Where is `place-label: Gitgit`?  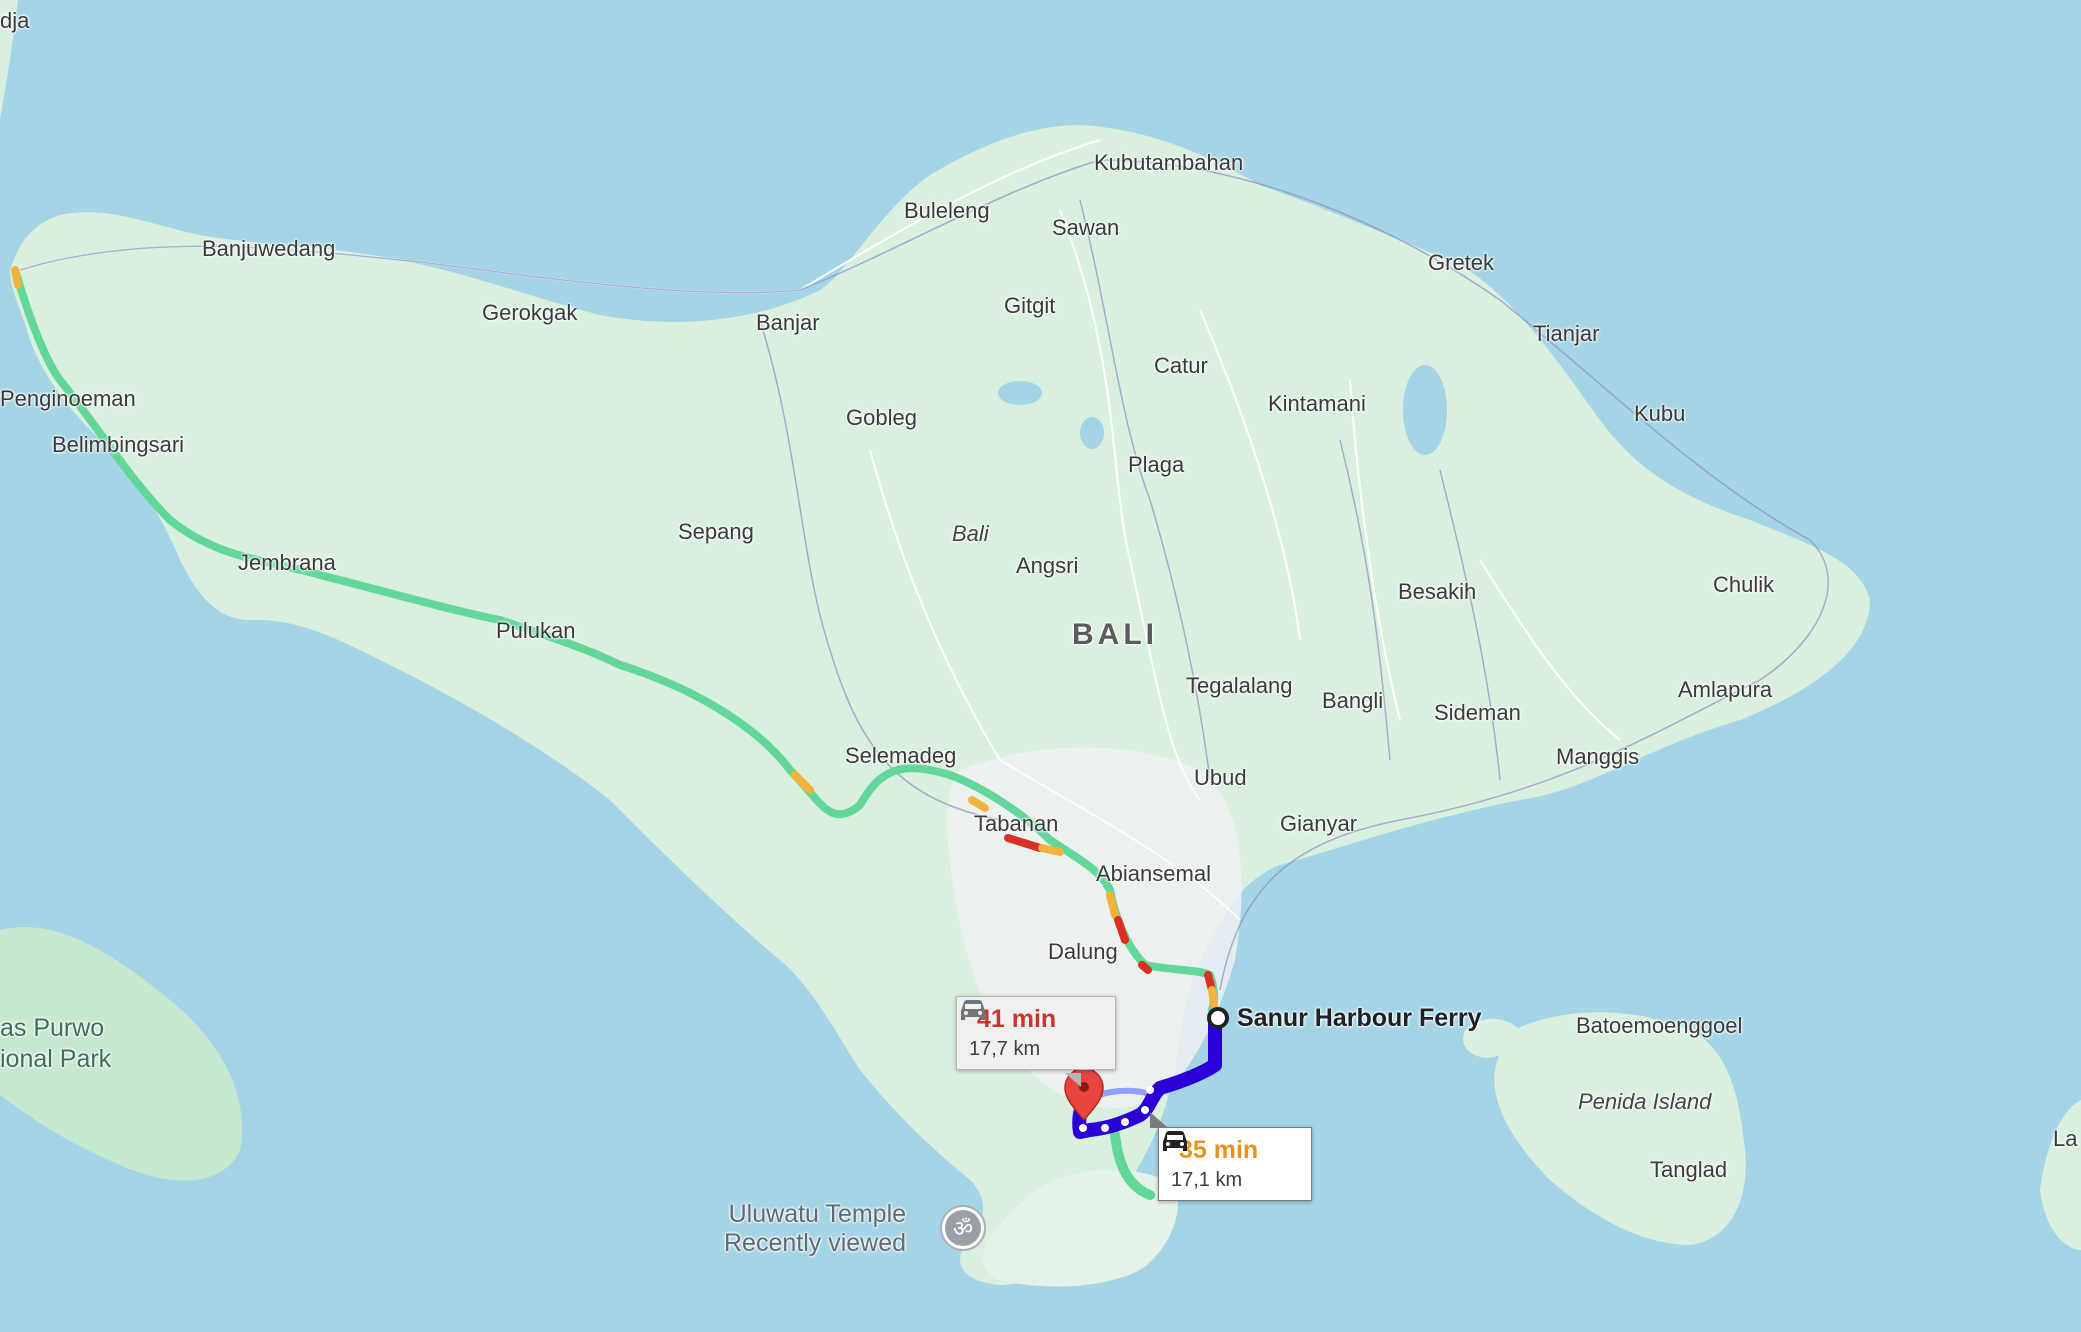 place-label: Gitgit is located at coordinates (1029, 306).